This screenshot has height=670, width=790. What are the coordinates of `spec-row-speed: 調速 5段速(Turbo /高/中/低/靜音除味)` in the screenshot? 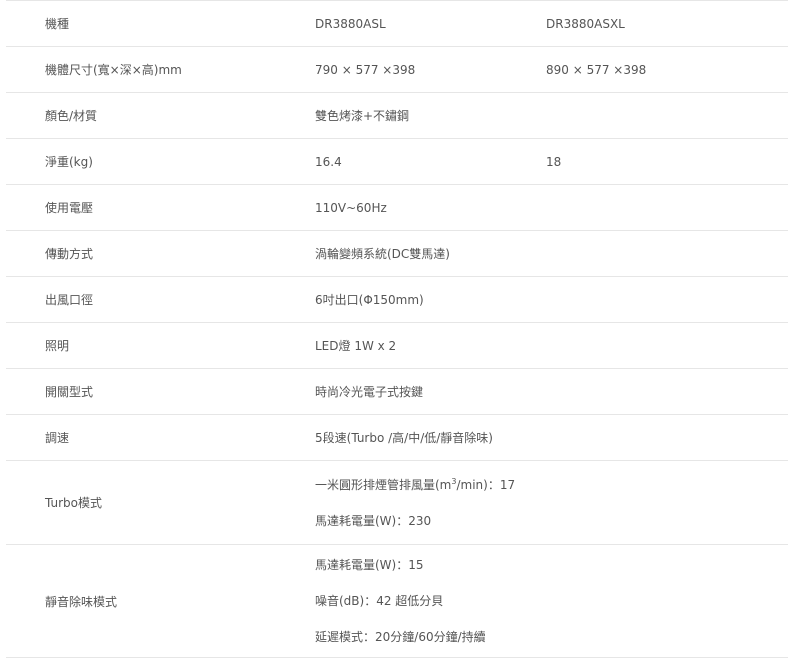 It's located at (397, 438).